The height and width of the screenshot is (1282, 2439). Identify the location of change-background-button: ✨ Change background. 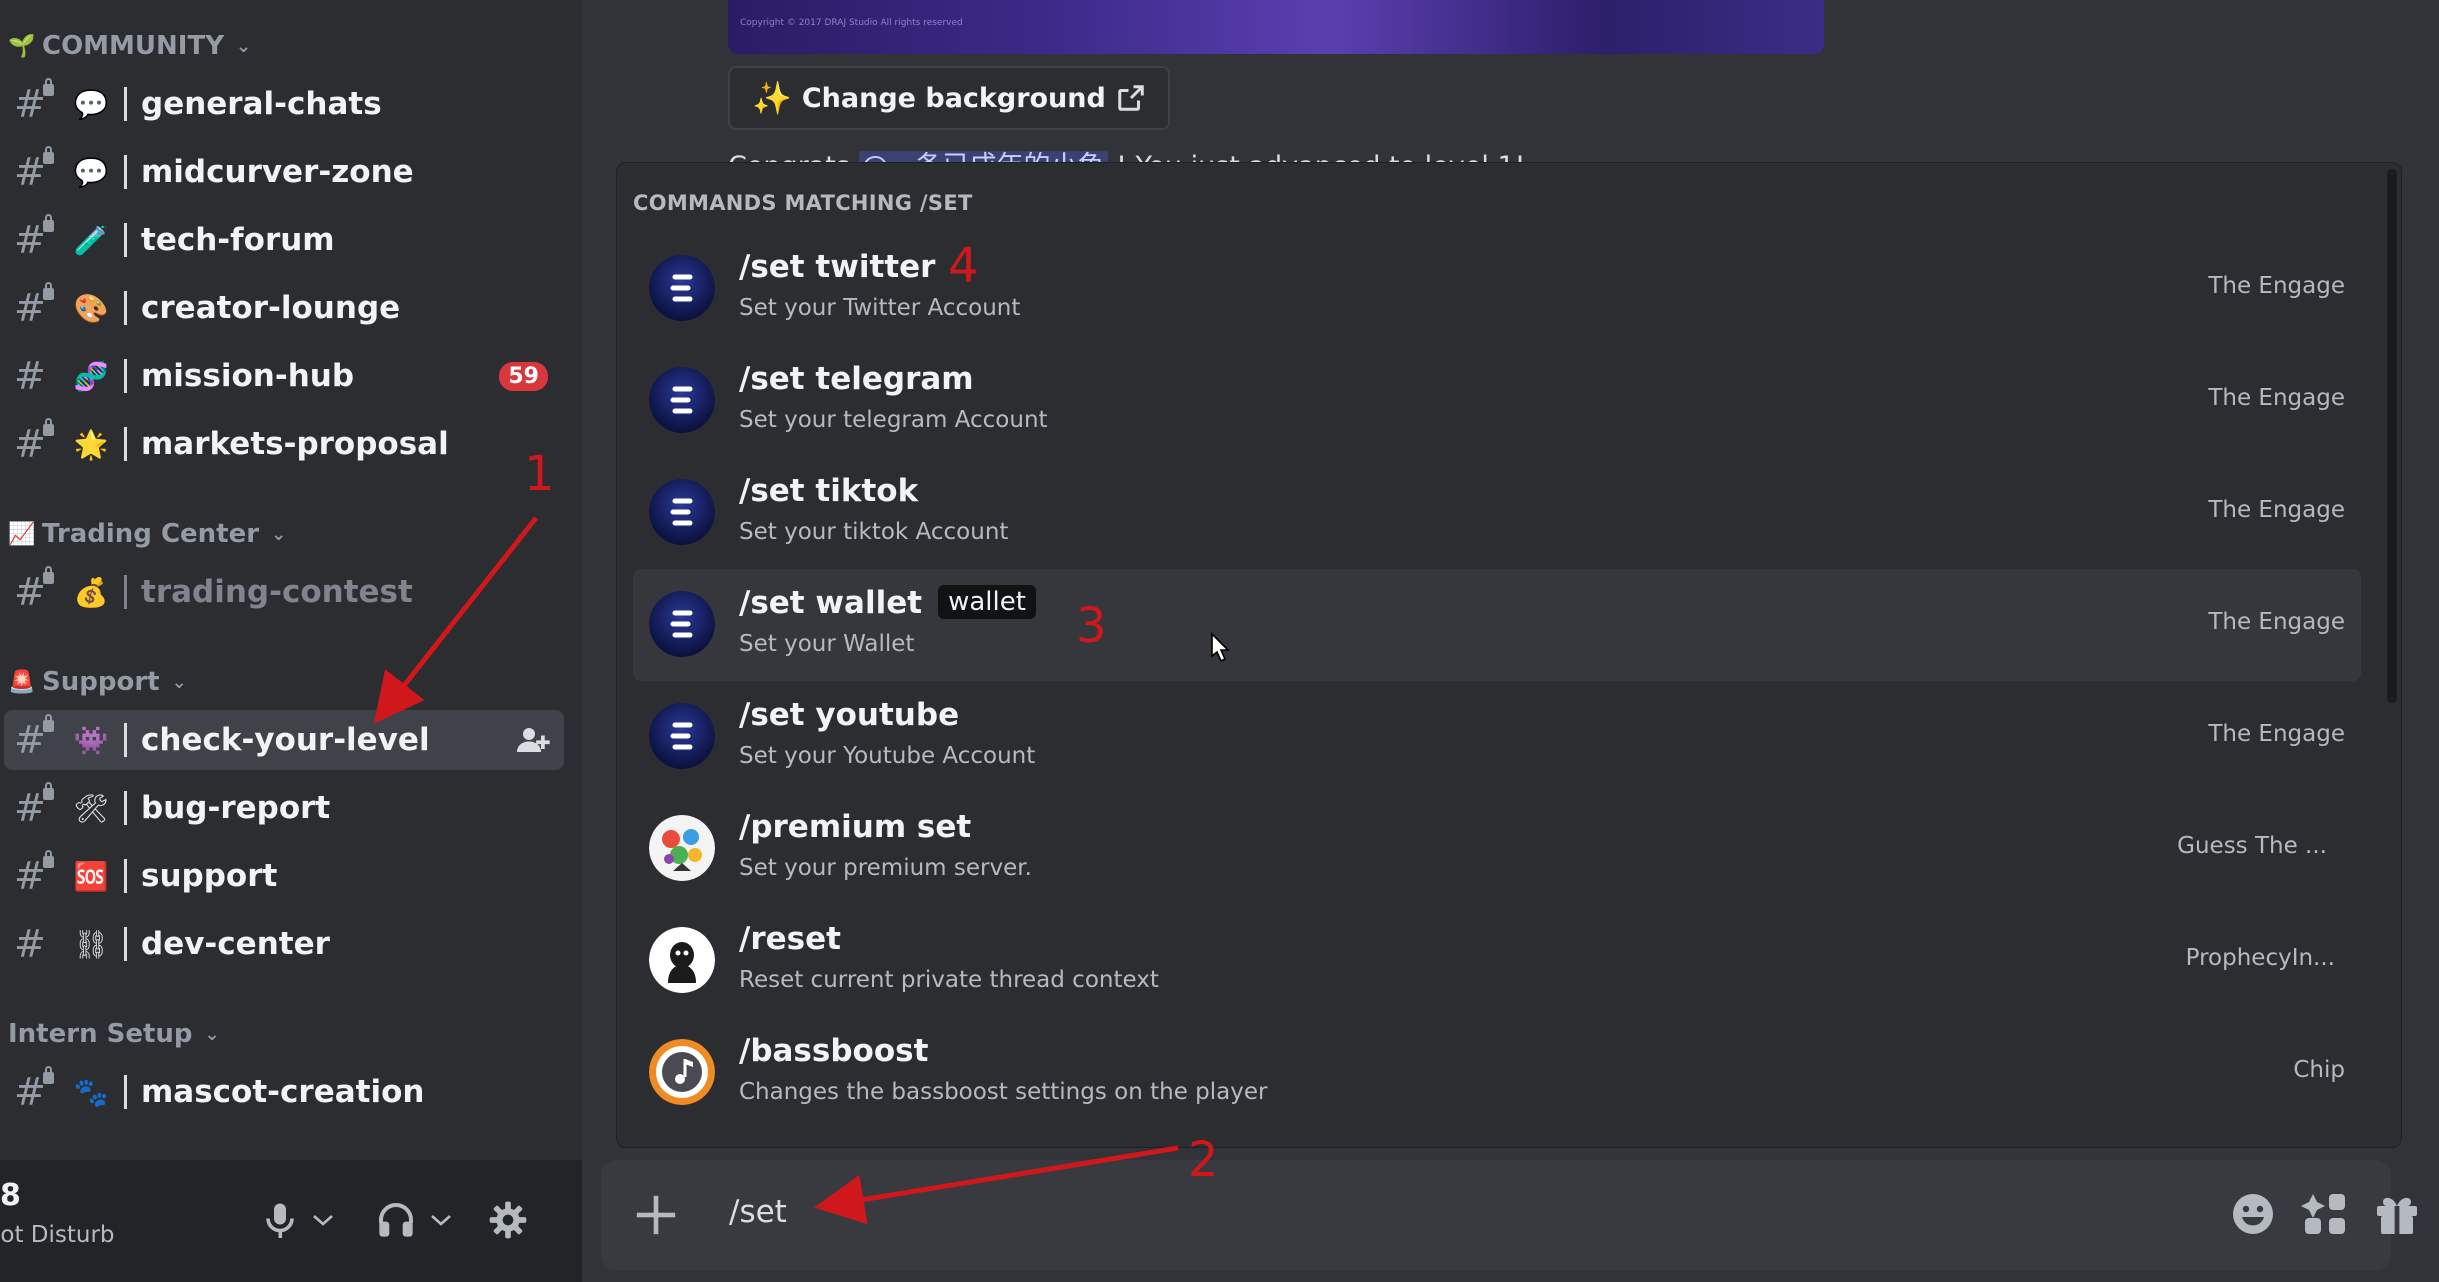
(949, 98).